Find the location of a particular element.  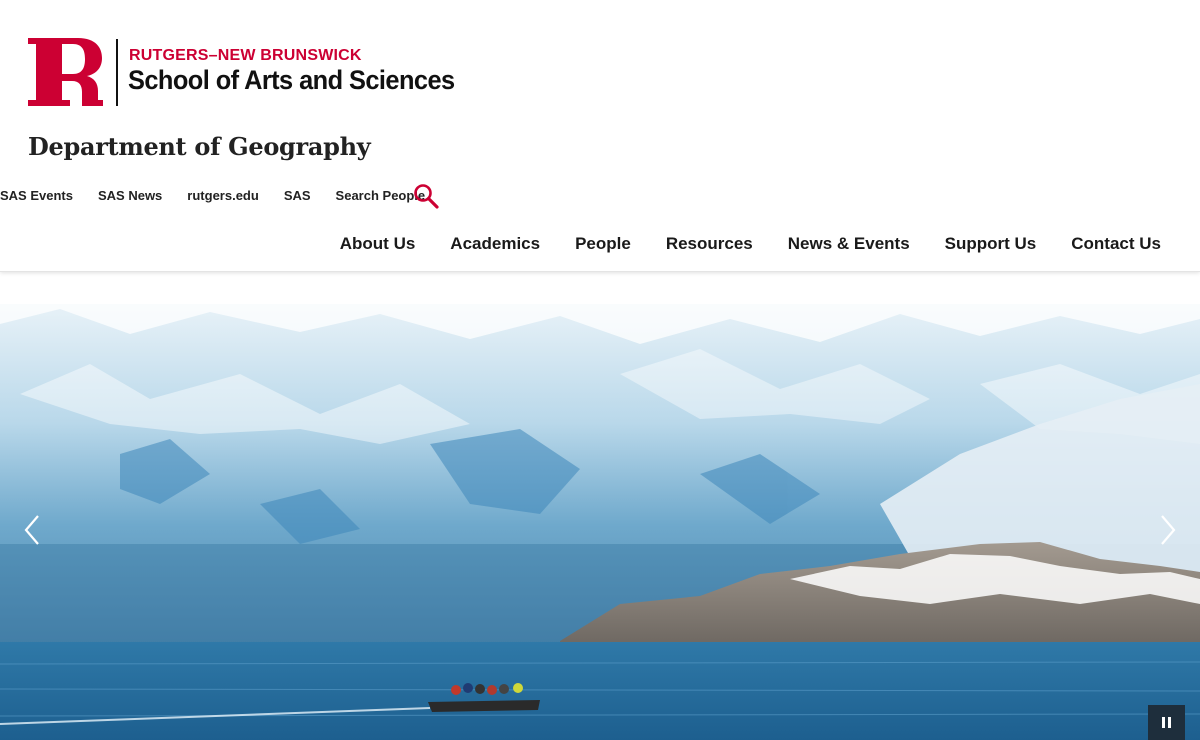

util-link-sas: SAS is located at coordinates (297, 195).